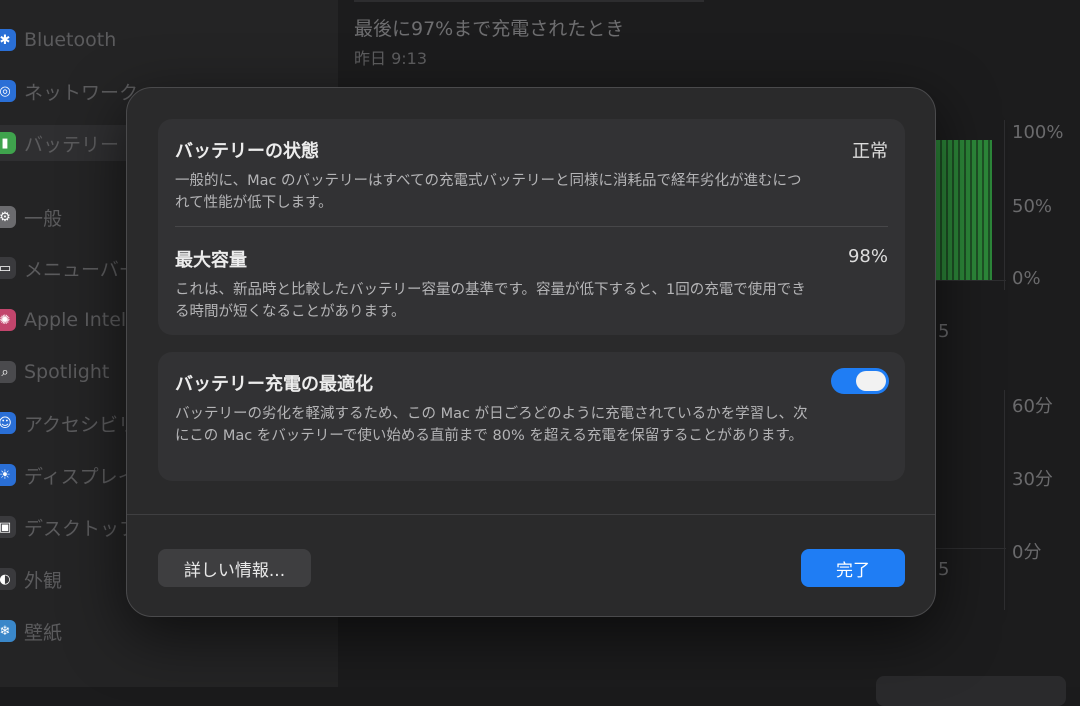  I want to click on bottom-control, so click(971, 691).